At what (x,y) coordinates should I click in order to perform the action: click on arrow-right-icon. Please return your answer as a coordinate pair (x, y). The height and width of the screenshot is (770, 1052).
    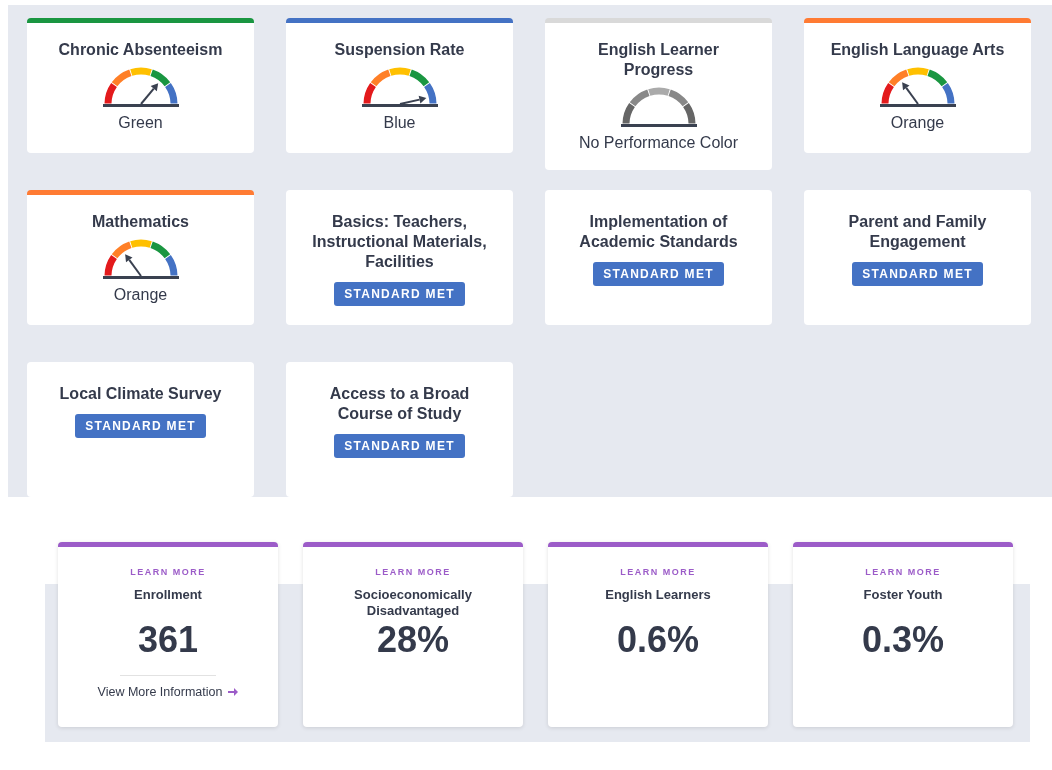
    Looking at the image, I should click on (233, 692).